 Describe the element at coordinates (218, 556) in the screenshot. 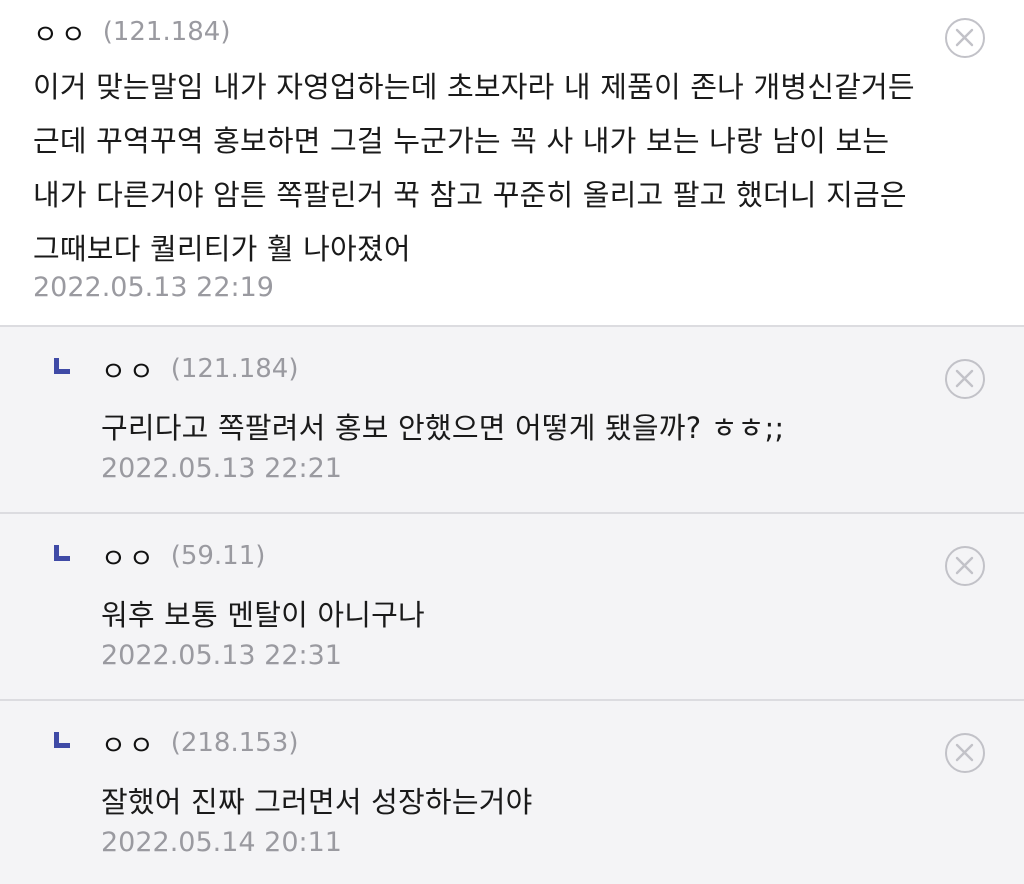

I see `reply-ip: (59.11)` at that location.